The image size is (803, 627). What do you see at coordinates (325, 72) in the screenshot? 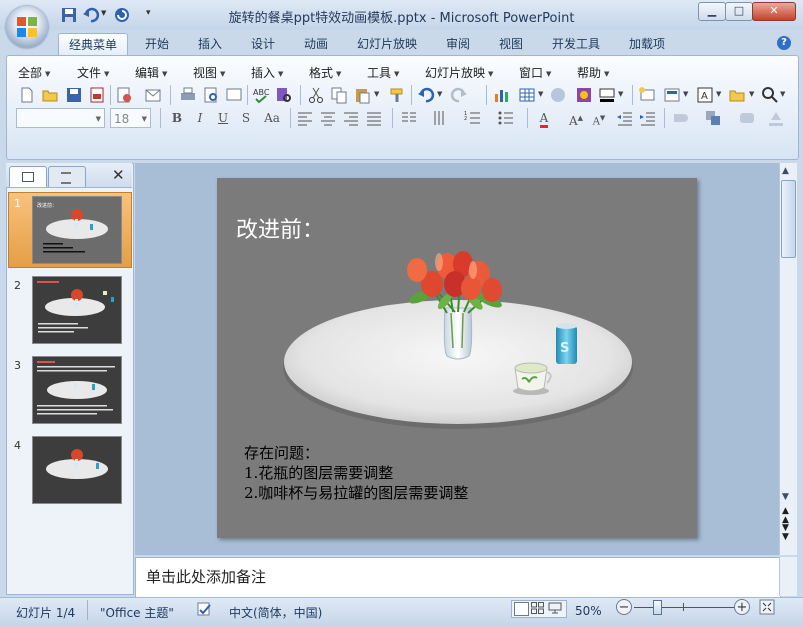
I see `menu-format: 格式 ▼` at bounding box center [325, 72].